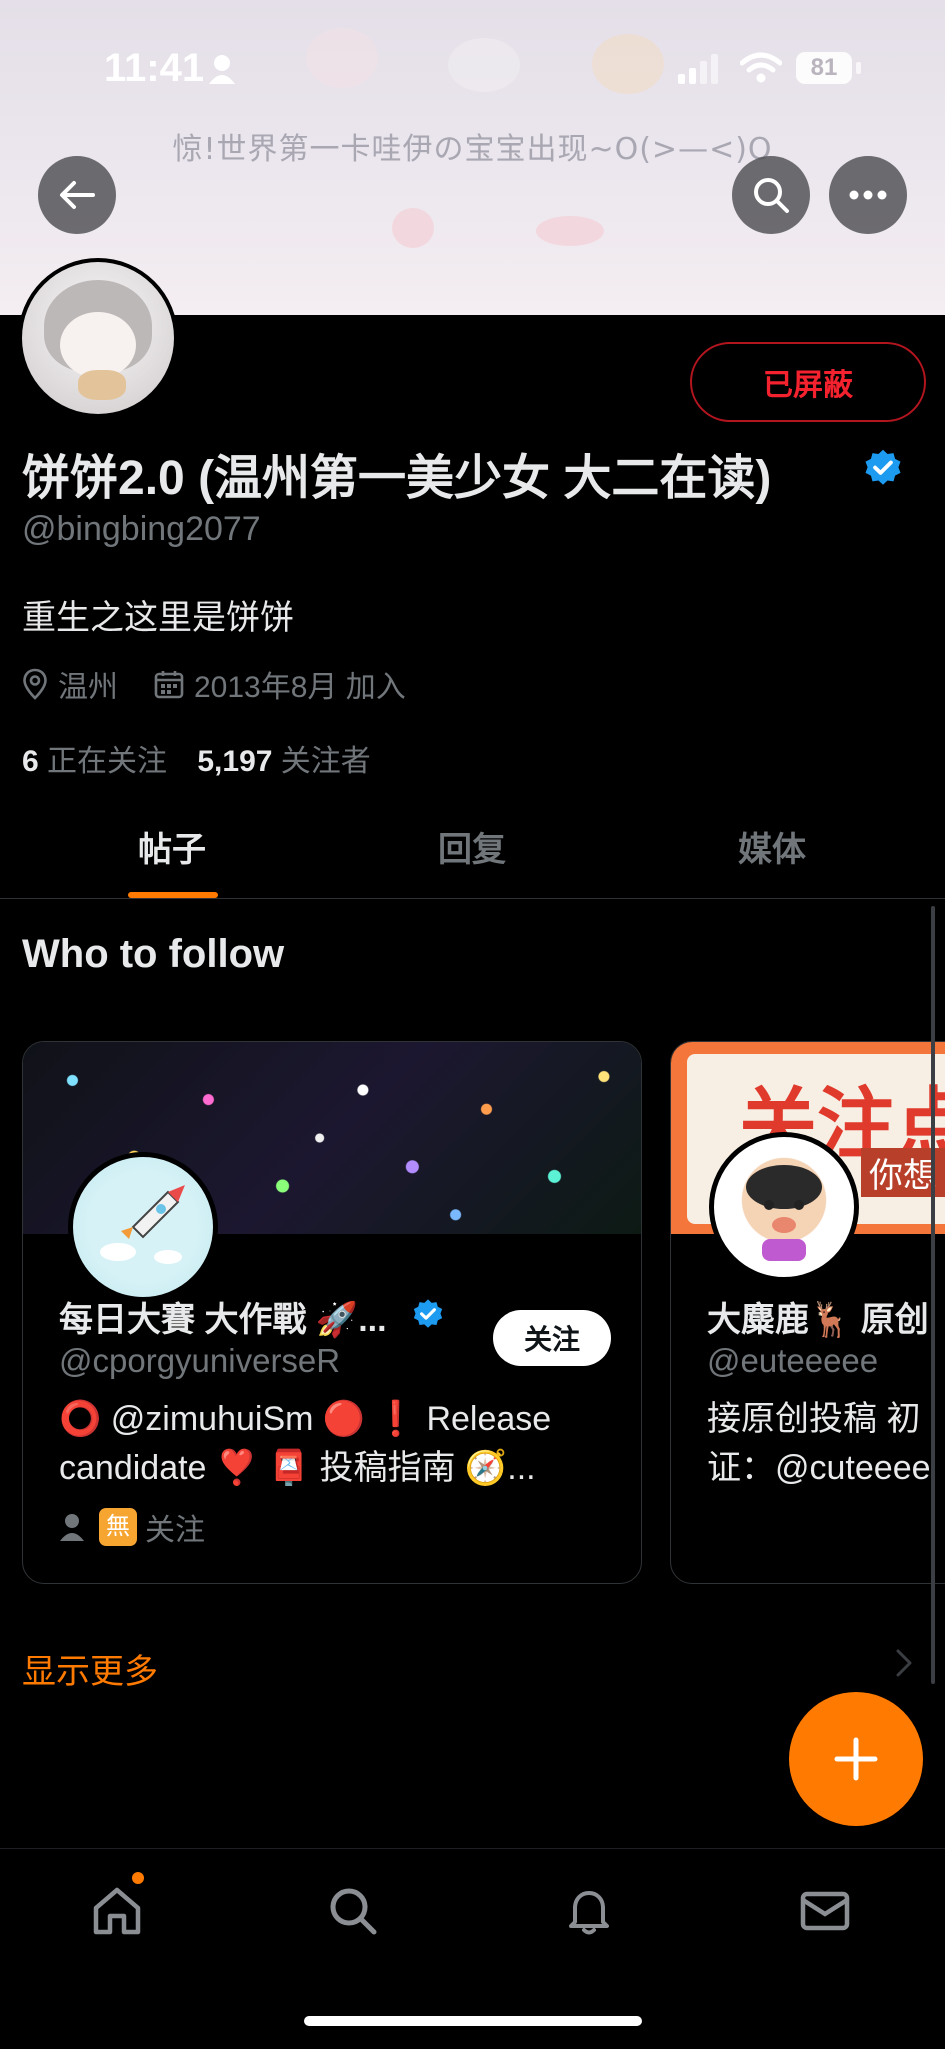 The image size is (945, 2049). What do you see at coordinates (30, 761) in the screenshot?
I see `following-count: 6` at bounding box center [30, 761].